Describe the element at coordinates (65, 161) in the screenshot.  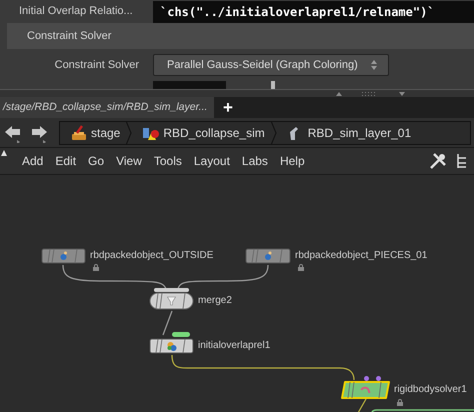
I see `menu-item: Edit` at that location.